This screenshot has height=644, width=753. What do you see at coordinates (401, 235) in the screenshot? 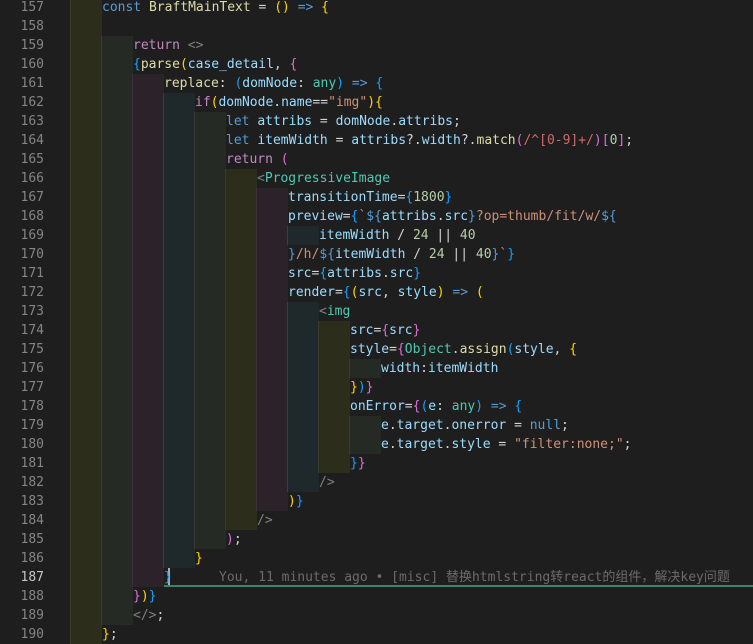
I see `code-token: /` at bounding box center [401, 235].